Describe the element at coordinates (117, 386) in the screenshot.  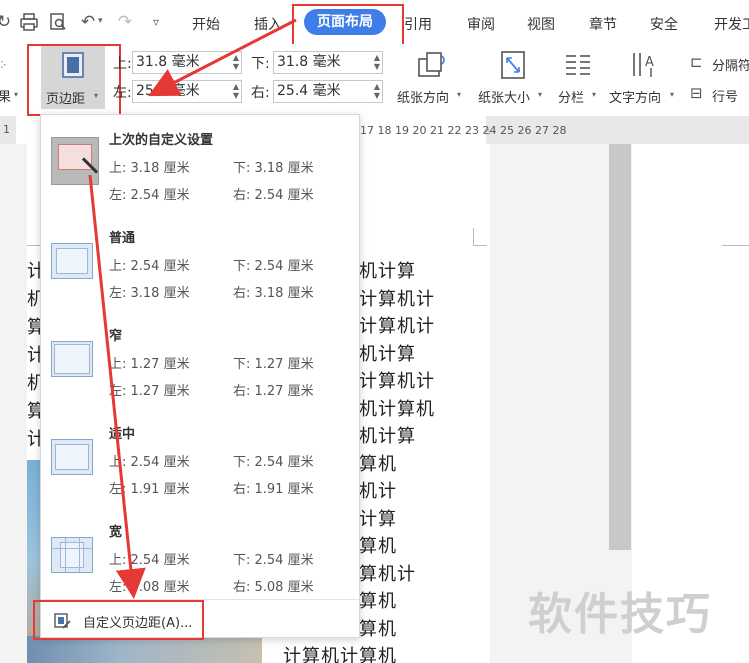
I see `arrow-to-custom-margin` at that location.